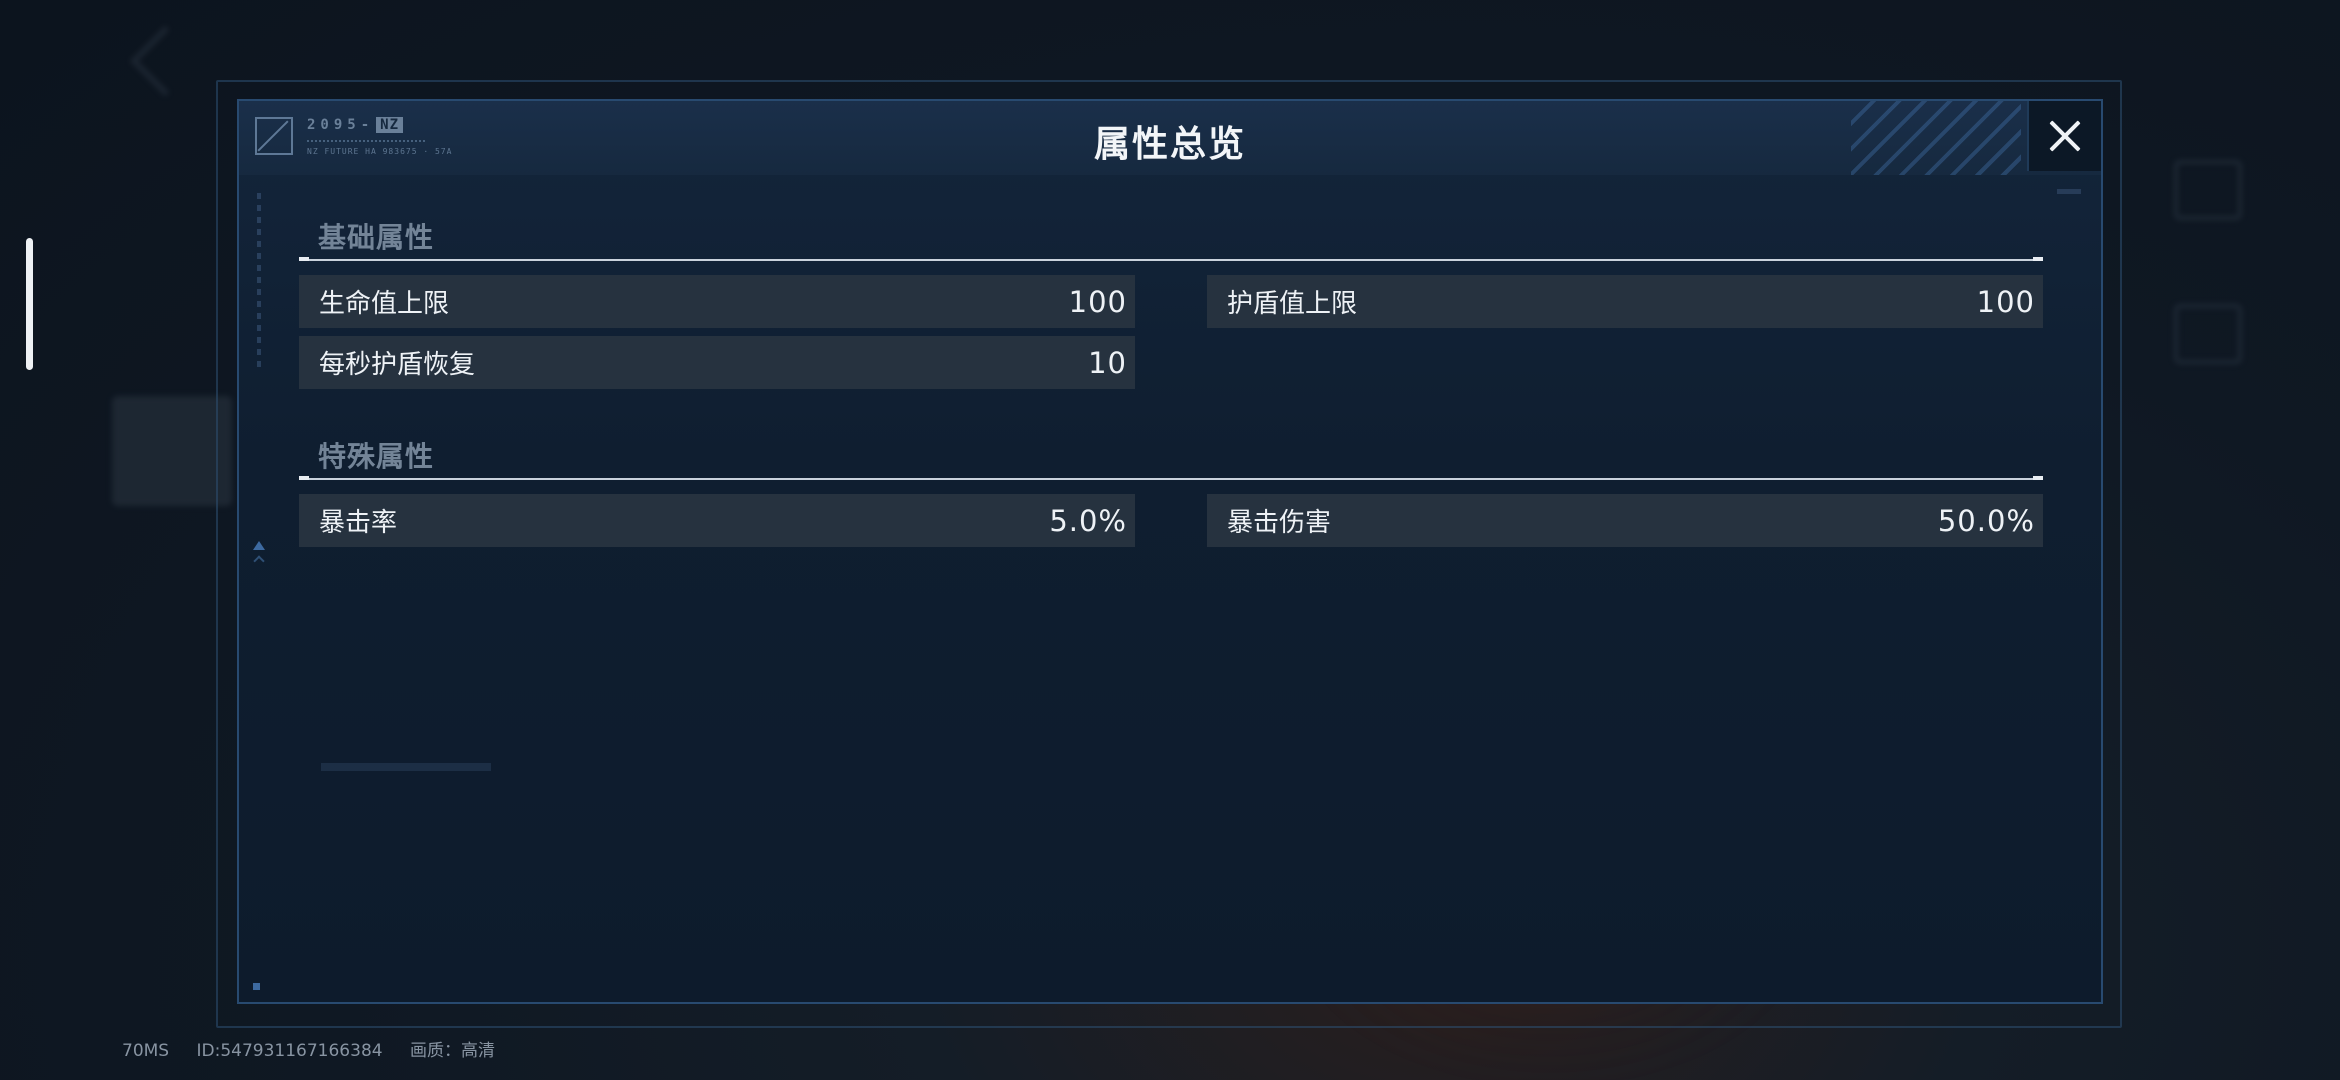 The width and height of the screenshot is (2340, 1080). I want to click on background-card, so click(172, 451).